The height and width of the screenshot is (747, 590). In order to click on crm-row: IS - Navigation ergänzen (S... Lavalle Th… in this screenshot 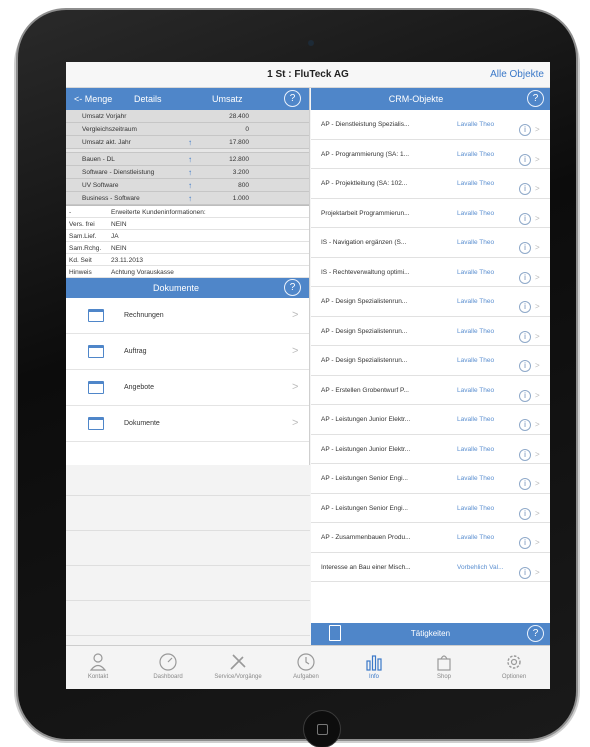, I will do `click(430, 243)`.